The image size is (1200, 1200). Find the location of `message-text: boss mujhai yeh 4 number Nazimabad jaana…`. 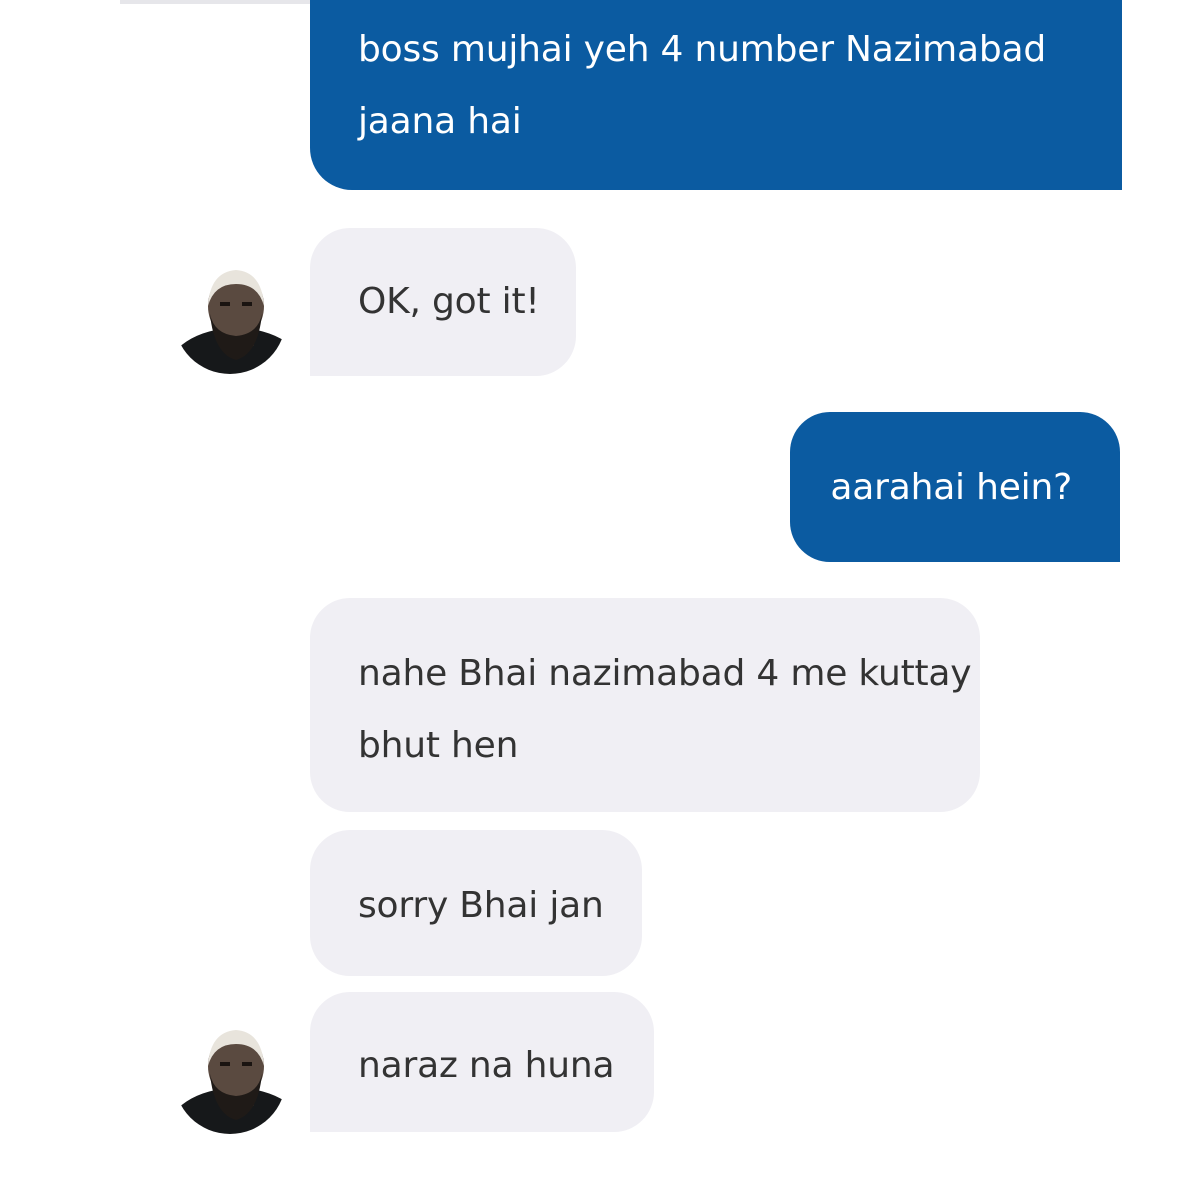

message-text: boss mujhai yeh 4 number Nazimabad jaana… is located at coordinates (702, 85).